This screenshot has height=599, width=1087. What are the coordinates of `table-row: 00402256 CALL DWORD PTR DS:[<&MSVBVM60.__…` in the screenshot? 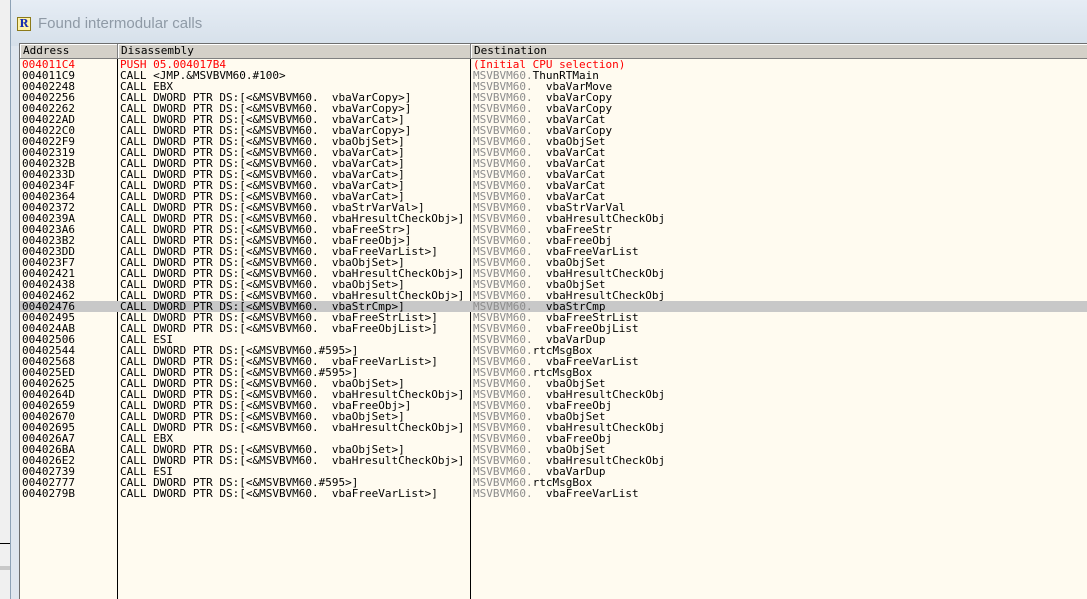 It's located at (553, 97).